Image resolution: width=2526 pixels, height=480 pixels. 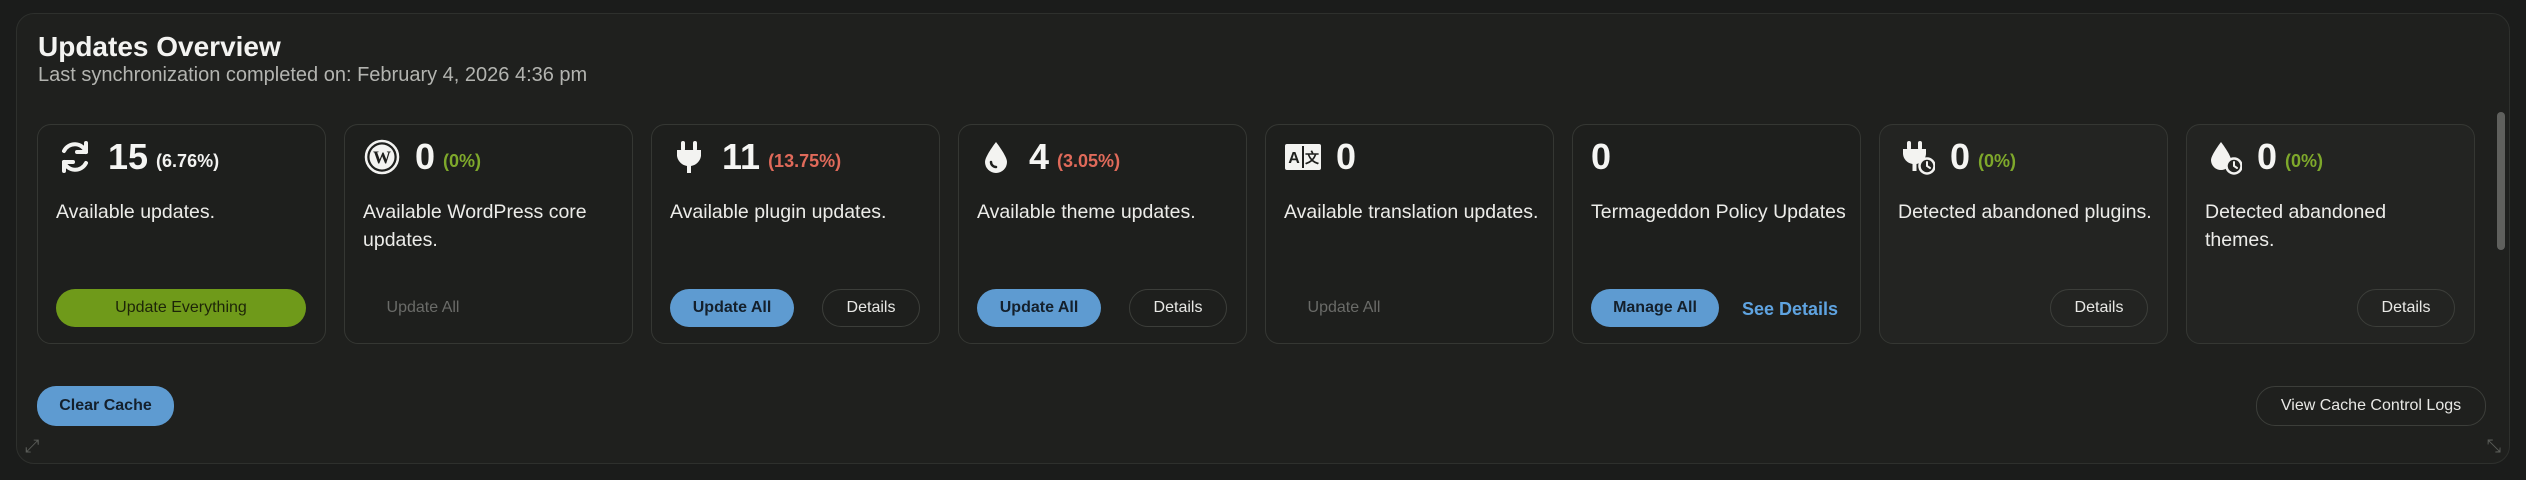 What do you see at coordinates (75, 157) in the screenshot?
I see `refresh-icon` at bounding box center [75, 157].